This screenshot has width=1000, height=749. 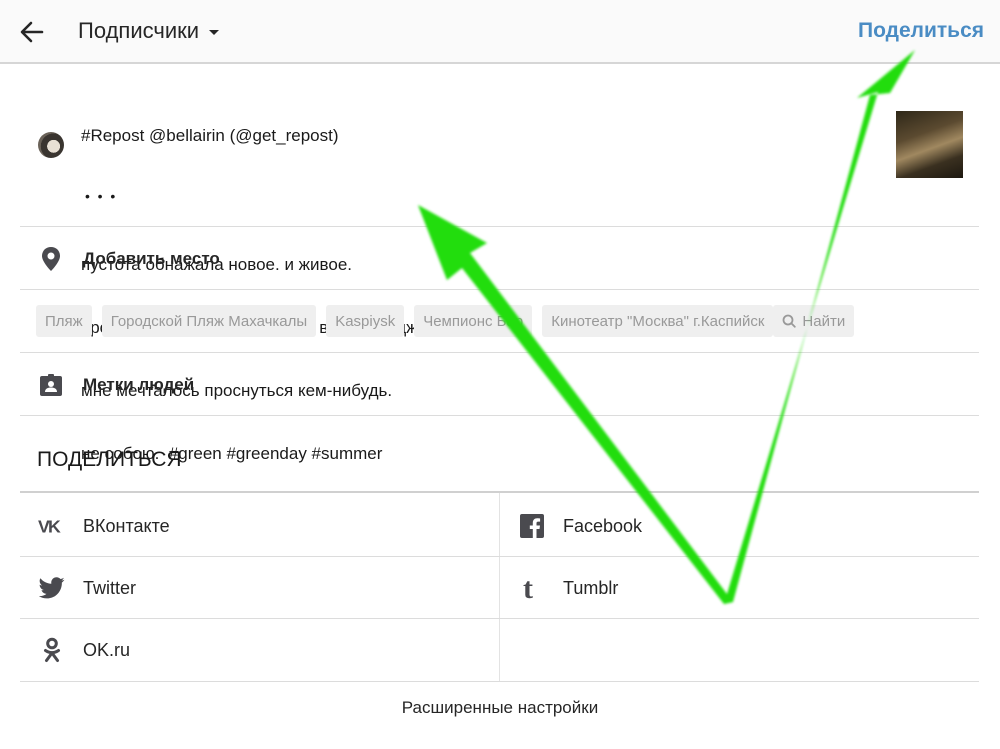 I want to click on twitter-icon, so click(x=52, y=588).